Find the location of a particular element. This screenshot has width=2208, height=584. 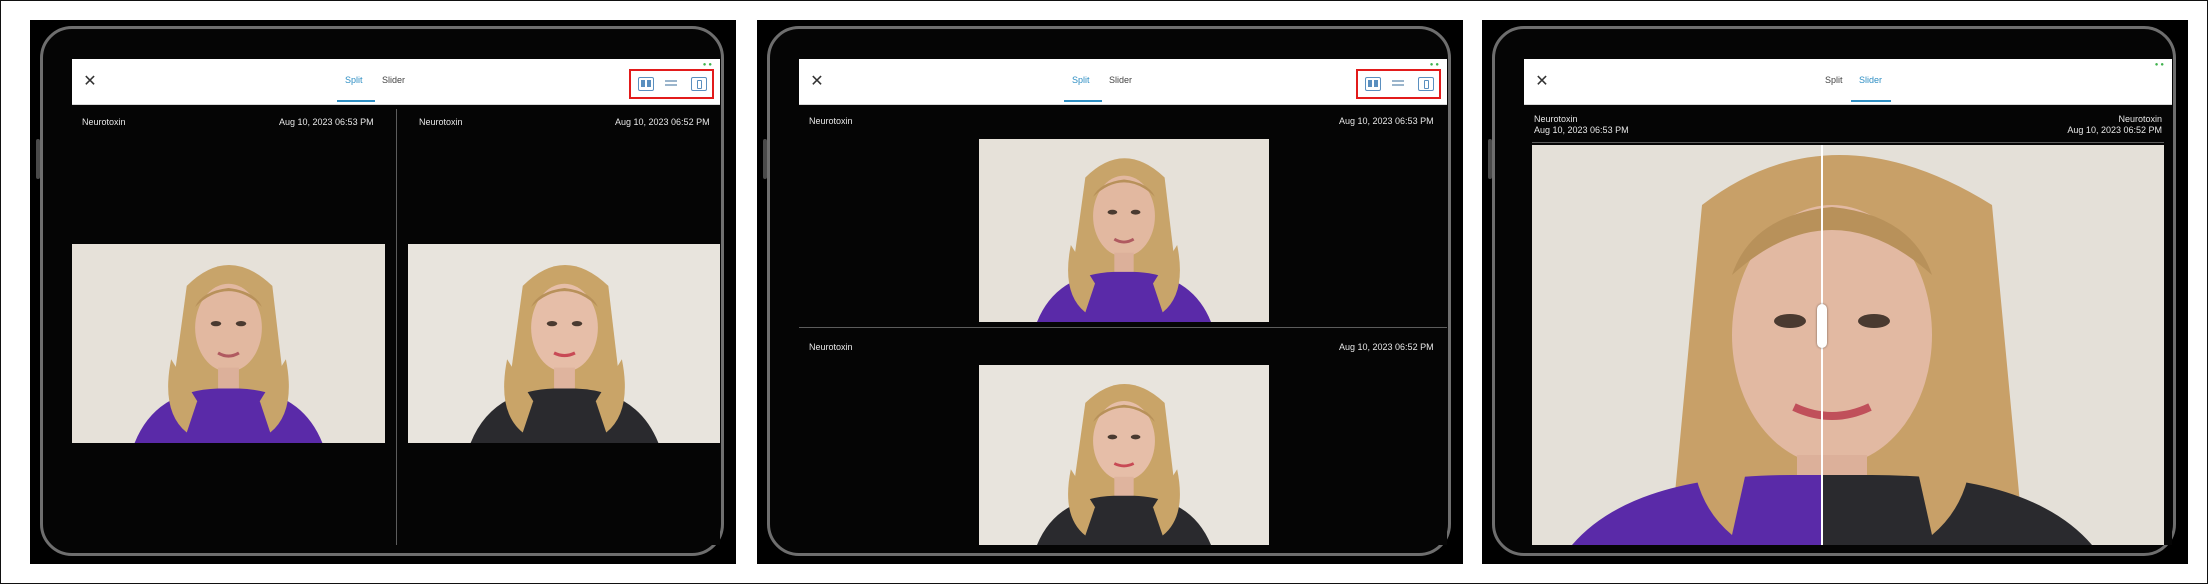

header-divider is located at coordinates (1848, 142).